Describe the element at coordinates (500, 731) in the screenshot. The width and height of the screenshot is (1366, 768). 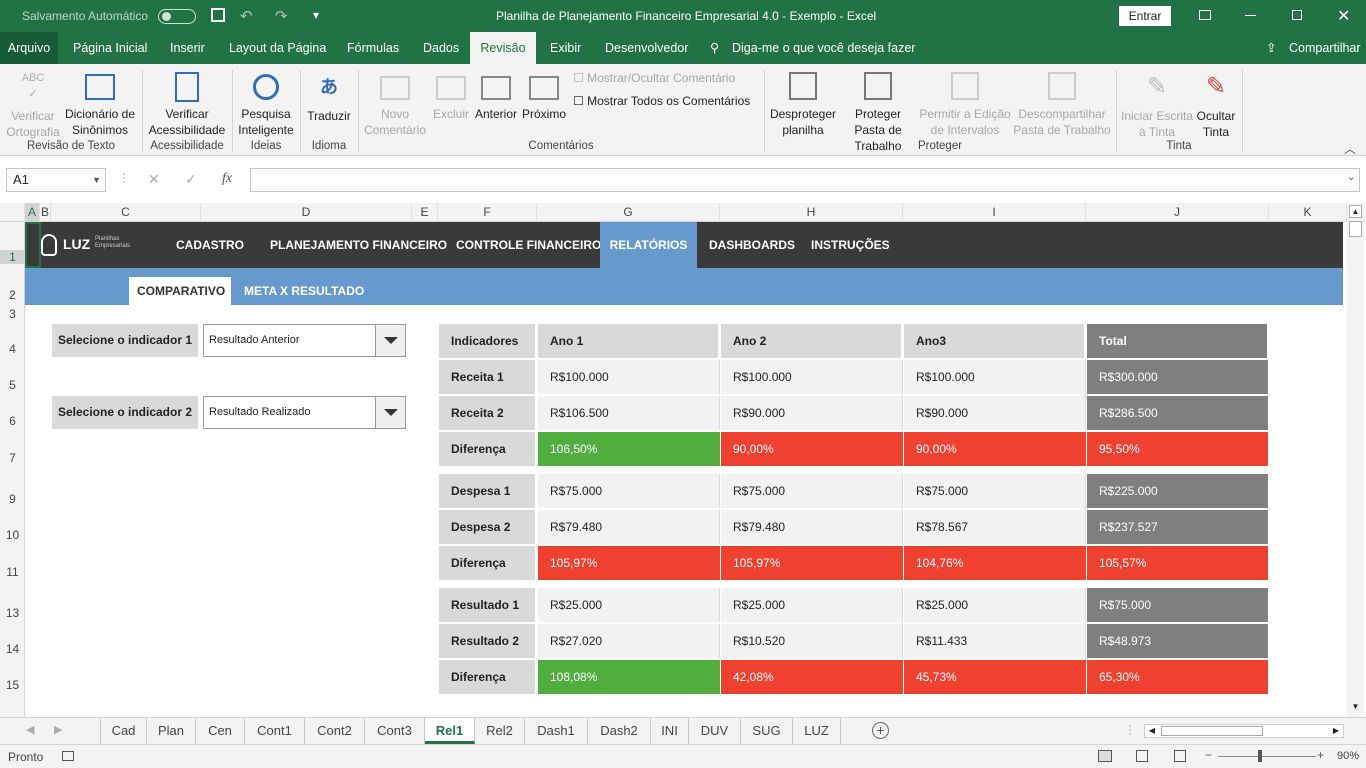
I see `sheet-tab: Rel2` at that location.